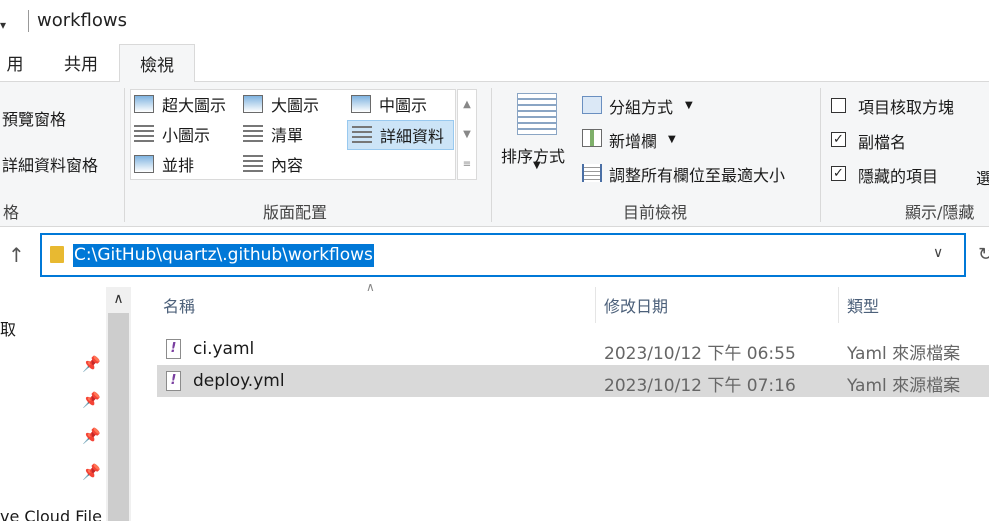  What do you see at coordinates (689, 105) in the screenshot?
I see `group-by-dropdown-icon: ▼` at bounding box center [689, 105].